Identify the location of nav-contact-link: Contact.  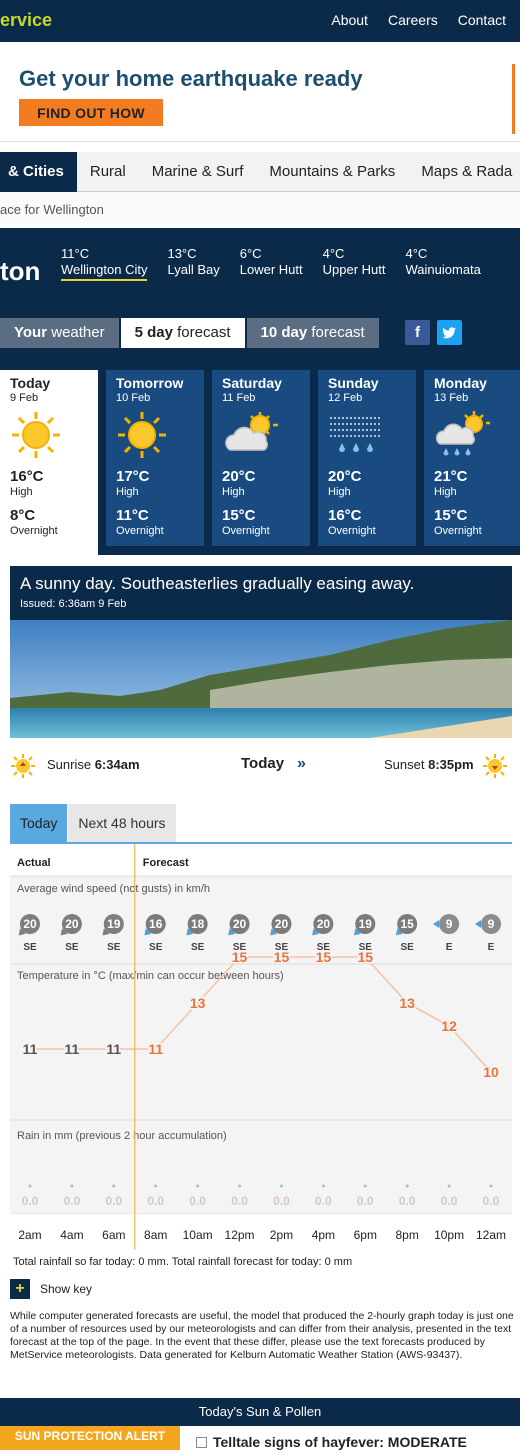
(482, 20).